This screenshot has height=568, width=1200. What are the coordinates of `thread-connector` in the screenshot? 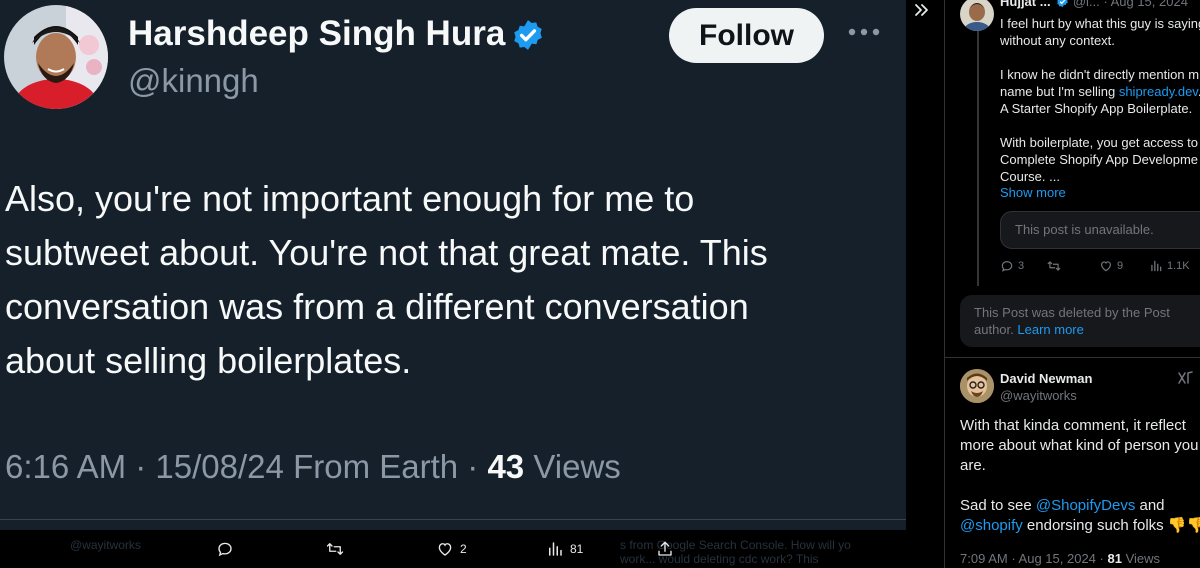 It's located at (978, 157).